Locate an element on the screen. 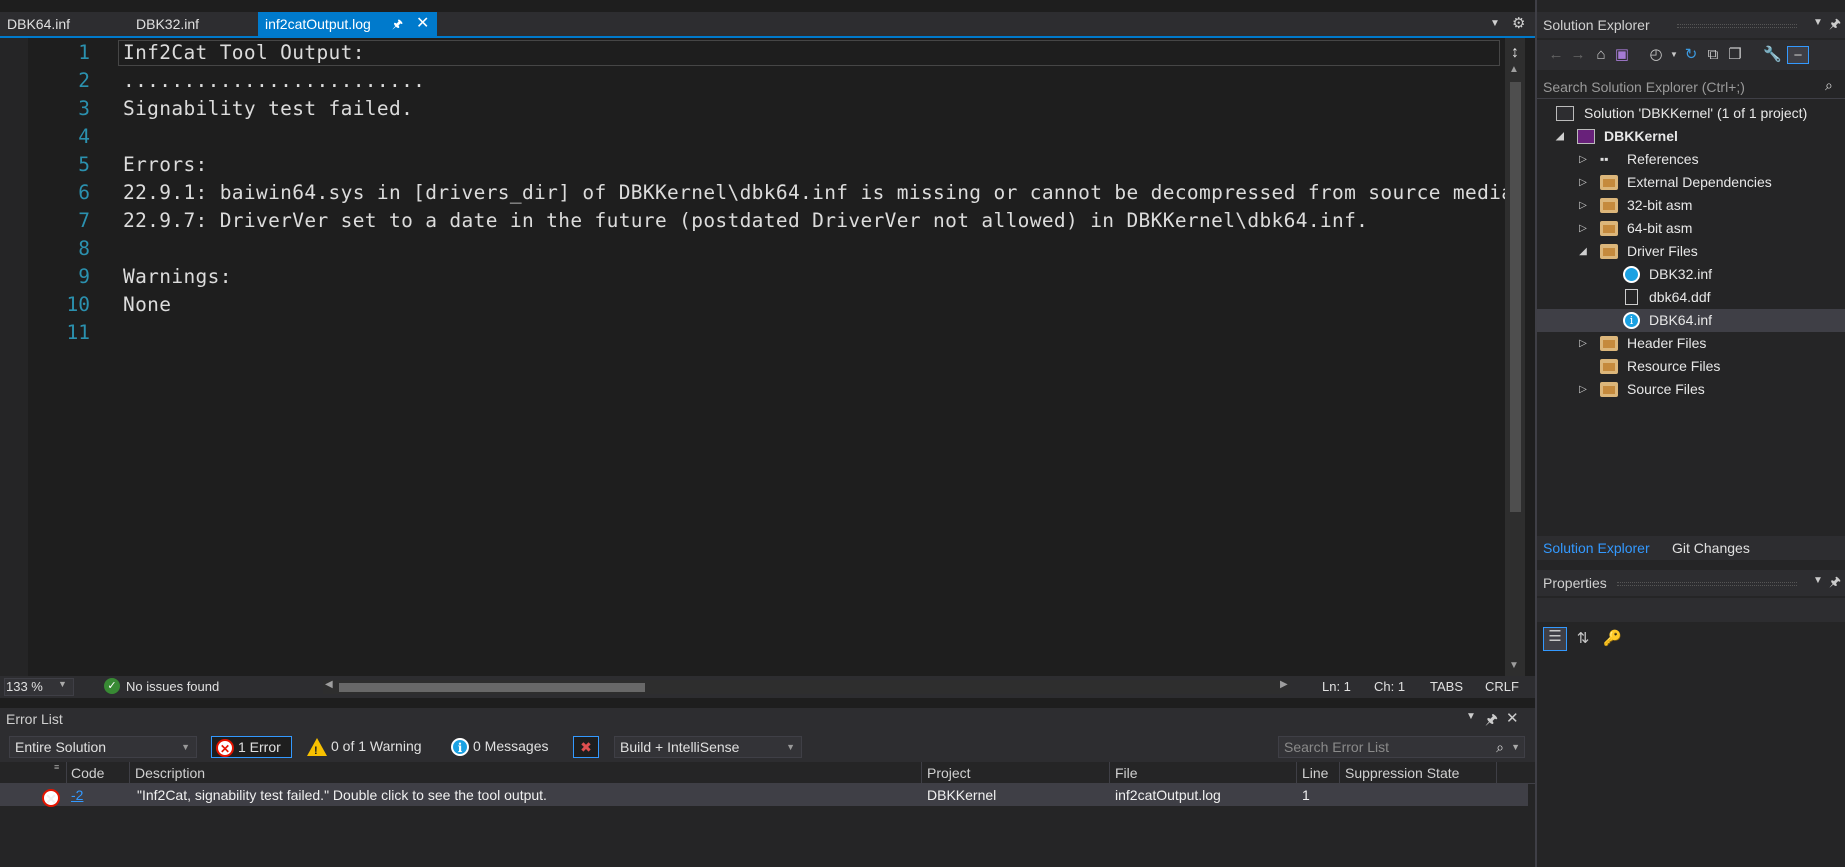 The image size is (1845, 867). column-header-description: Description is located at coordinates (170, 773).